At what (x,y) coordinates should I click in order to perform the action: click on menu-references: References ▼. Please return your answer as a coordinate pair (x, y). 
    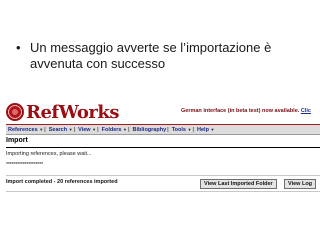
    Looking at the image, I should click on (24, 130).